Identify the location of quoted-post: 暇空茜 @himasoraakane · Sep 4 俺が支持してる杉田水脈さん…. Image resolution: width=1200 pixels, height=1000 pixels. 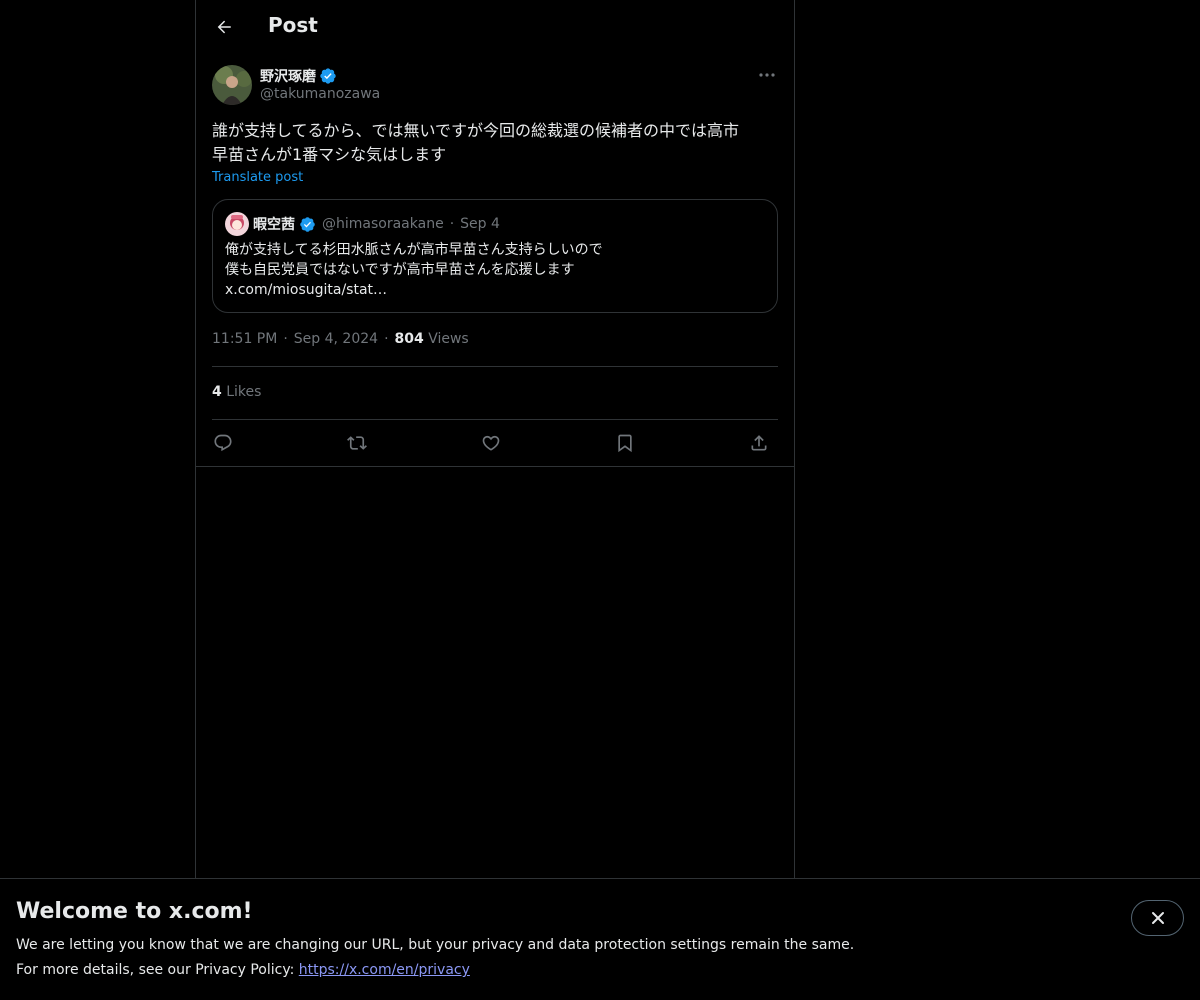
(495, 256).